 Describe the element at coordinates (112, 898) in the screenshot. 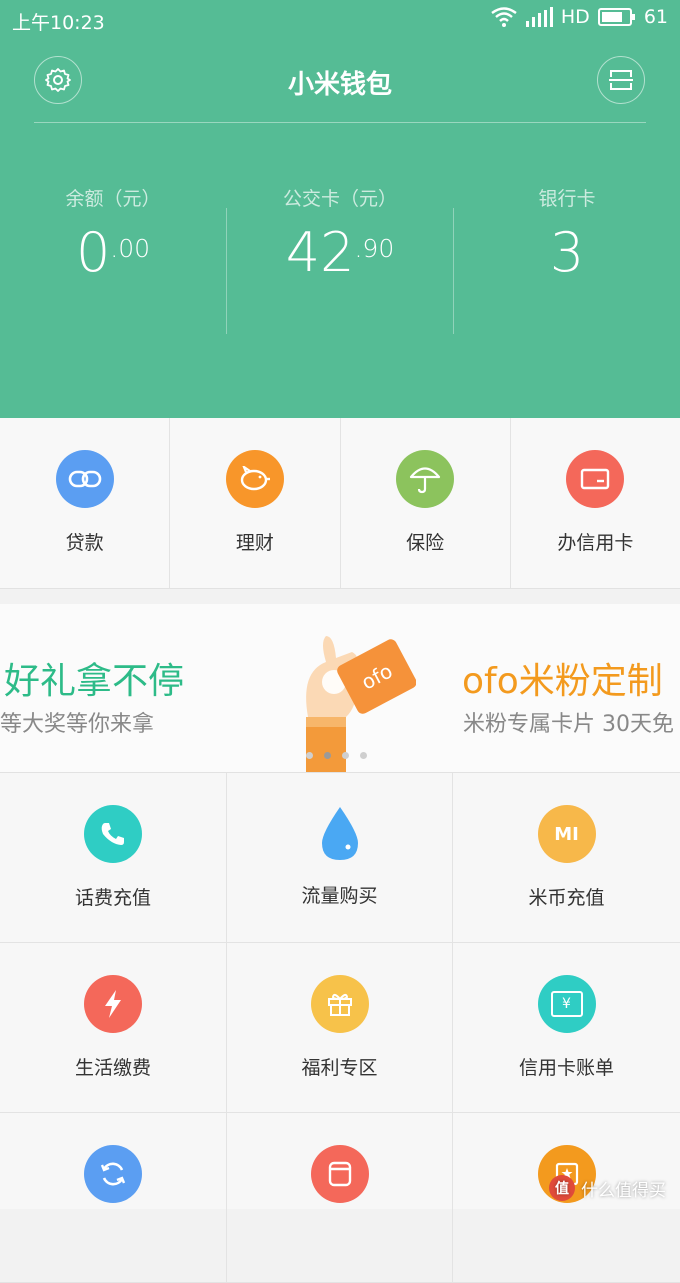

I see `service-label: 话费充值` at that location.